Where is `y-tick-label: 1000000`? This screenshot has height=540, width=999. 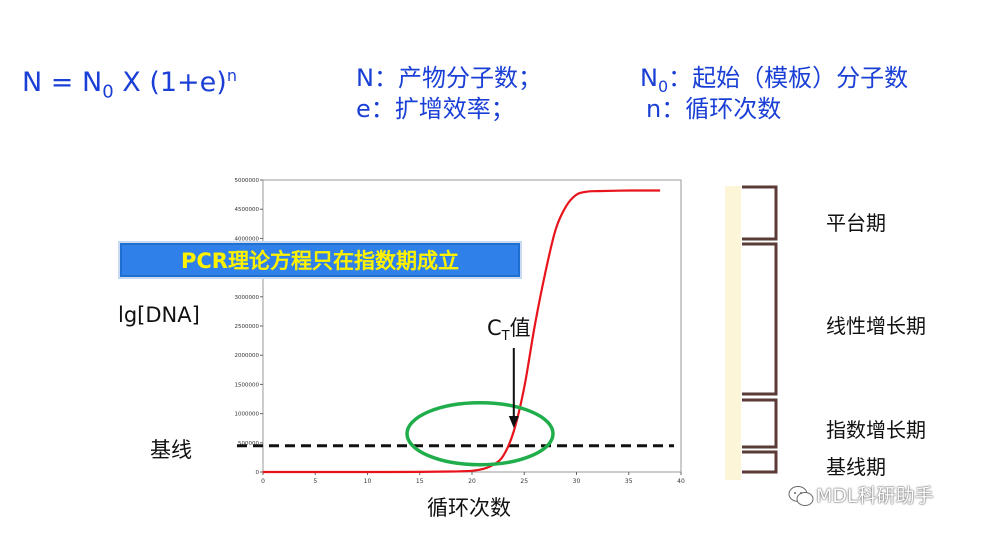
y-tick-label: 1000000 is located at coordinates (247, 415).